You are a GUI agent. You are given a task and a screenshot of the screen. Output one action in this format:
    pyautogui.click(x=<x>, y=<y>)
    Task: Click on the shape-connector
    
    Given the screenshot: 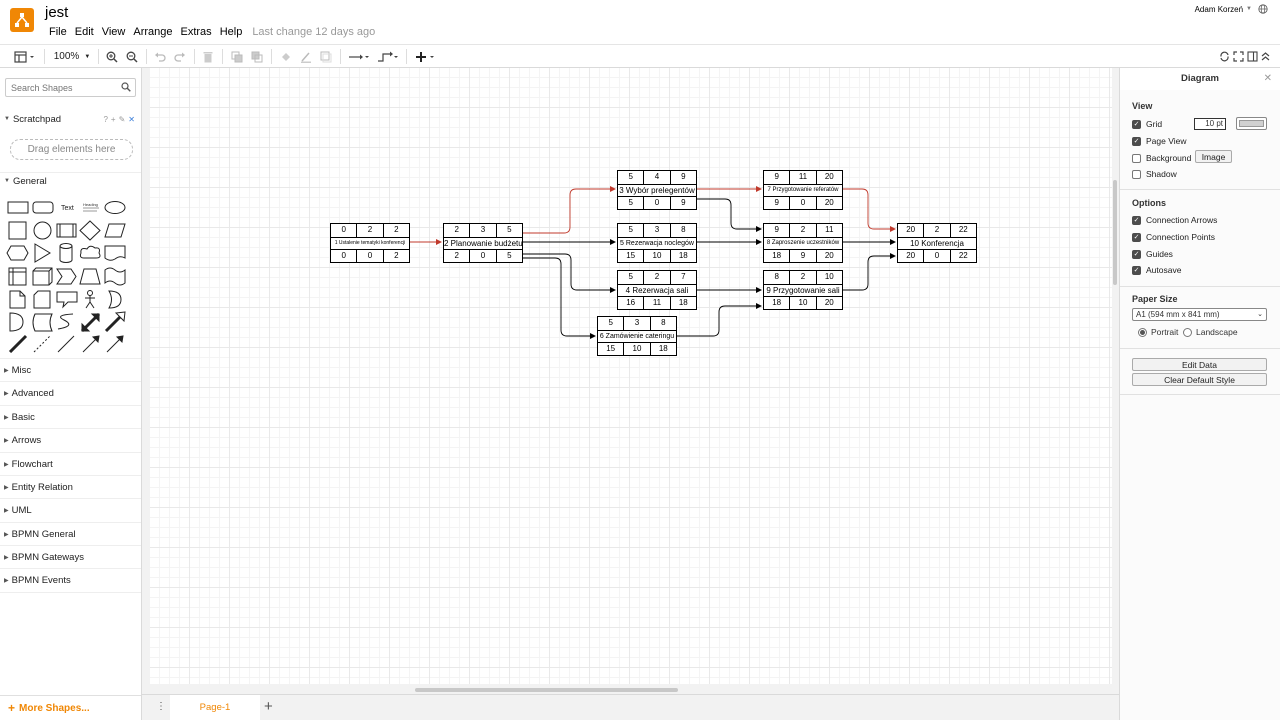 What is the action you would take?
    pyautogui.click(x=115, y=344)
    